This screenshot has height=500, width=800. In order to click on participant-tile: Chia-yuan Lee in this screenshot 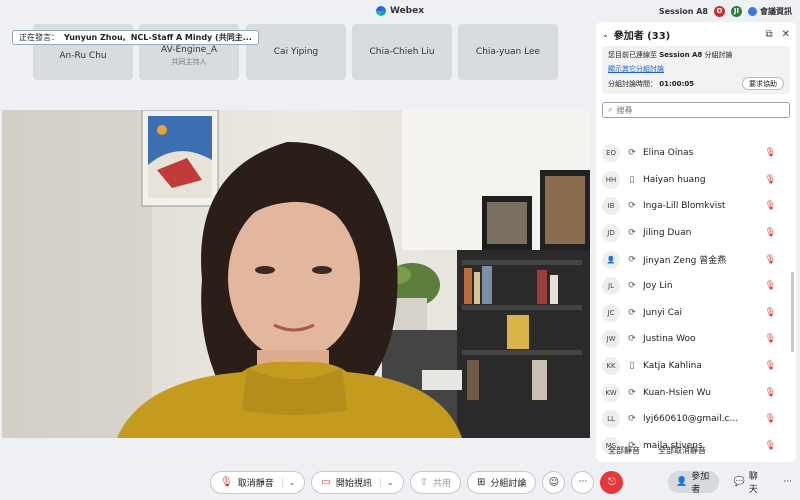, I will do `click(508, 52)`.